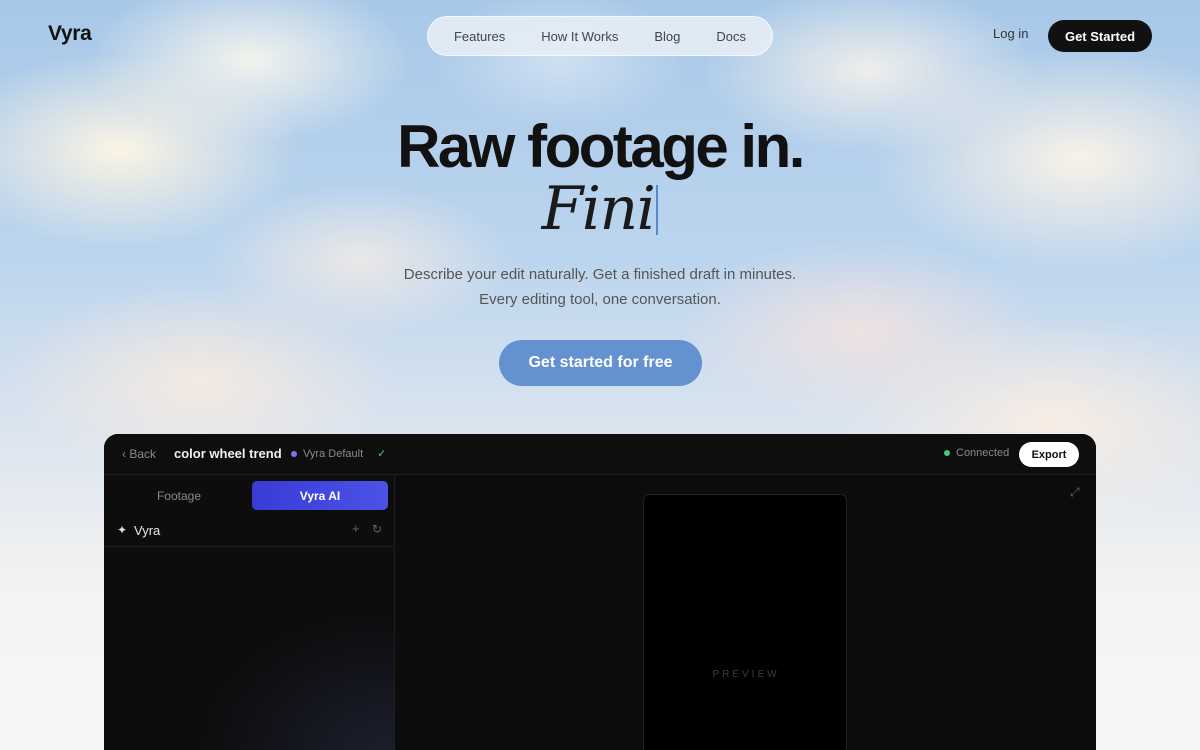 This screenshot has height=750, width=1200. I want to click on tab-footage: Footage, so click(179, 495).